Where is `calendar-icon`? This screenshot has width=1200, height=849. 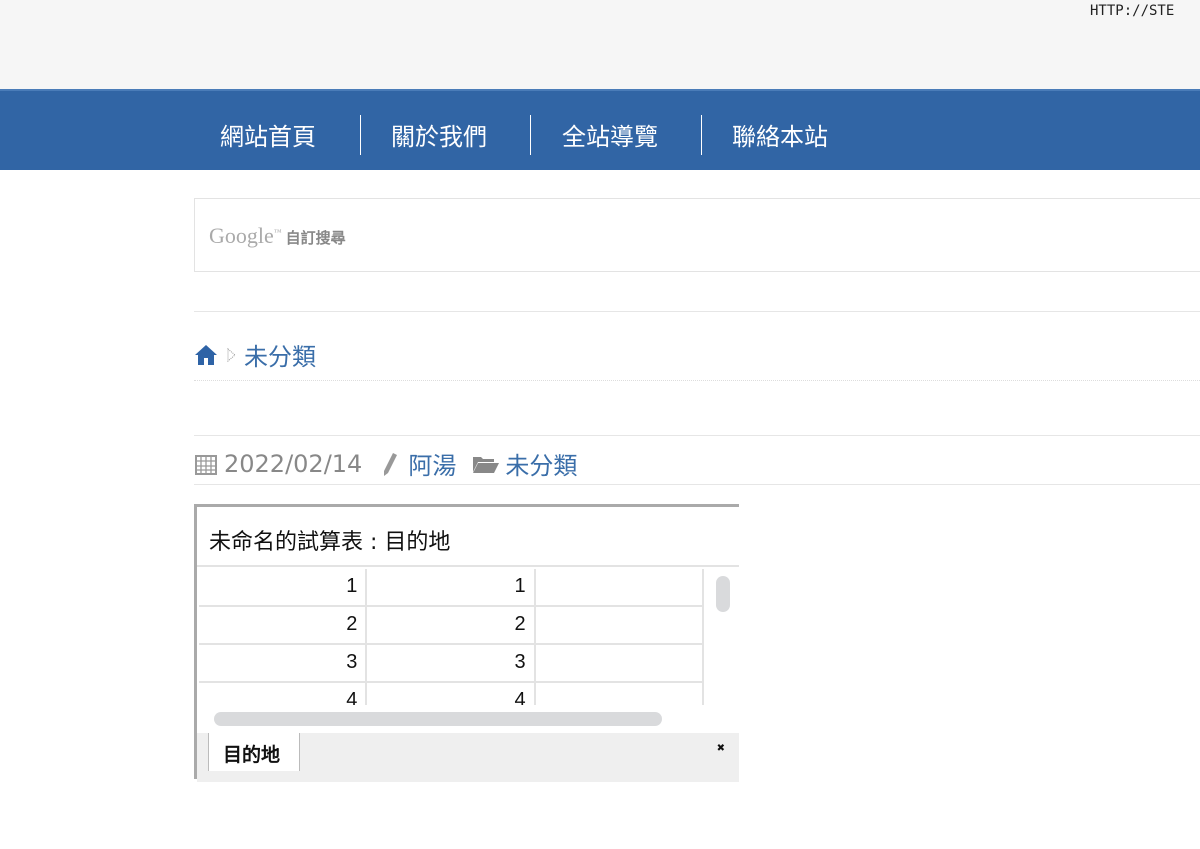 calendar-icon is located at coordinates (206, 464).